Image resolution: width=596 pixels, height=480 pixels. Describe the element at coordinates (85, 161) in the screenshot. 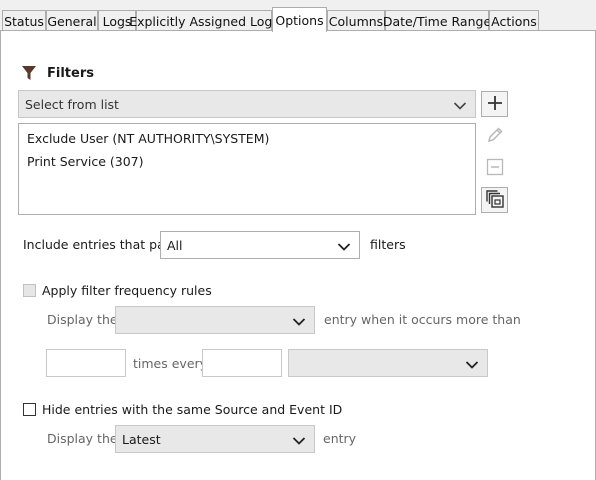

I see `list-item: Print Service (307)` at that location.